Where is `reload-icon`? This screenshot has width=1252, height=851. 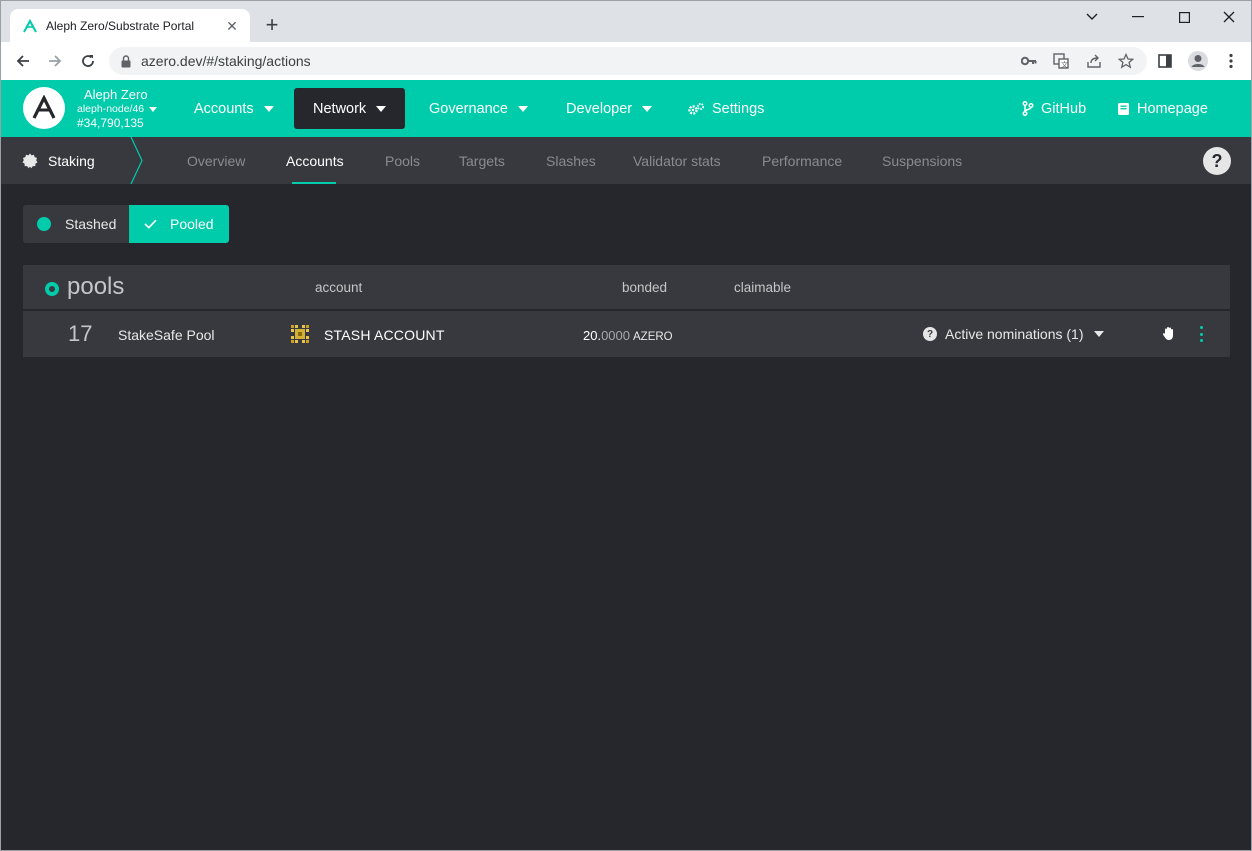
reload-icon is located at coordinates (88, 61).